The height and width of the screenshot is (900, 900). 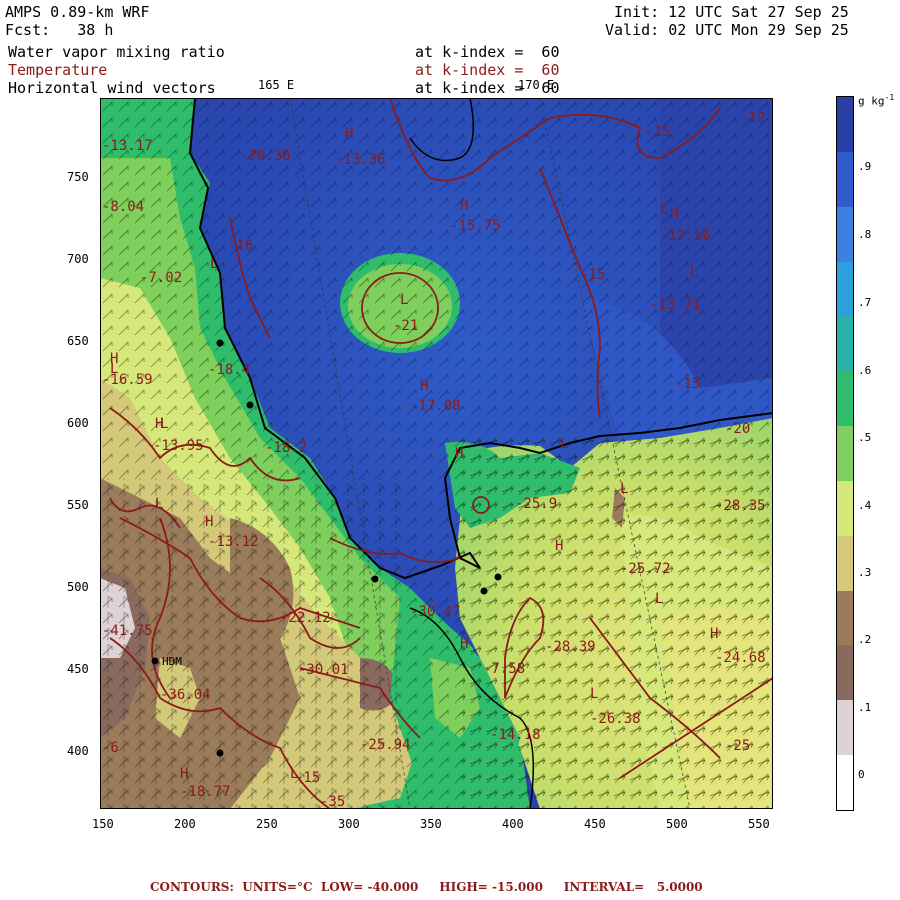 What do you see at coordinates (740, 506) in the screenshot?
I see `temperature-label: -28.35` at bounding box center [740, 506].